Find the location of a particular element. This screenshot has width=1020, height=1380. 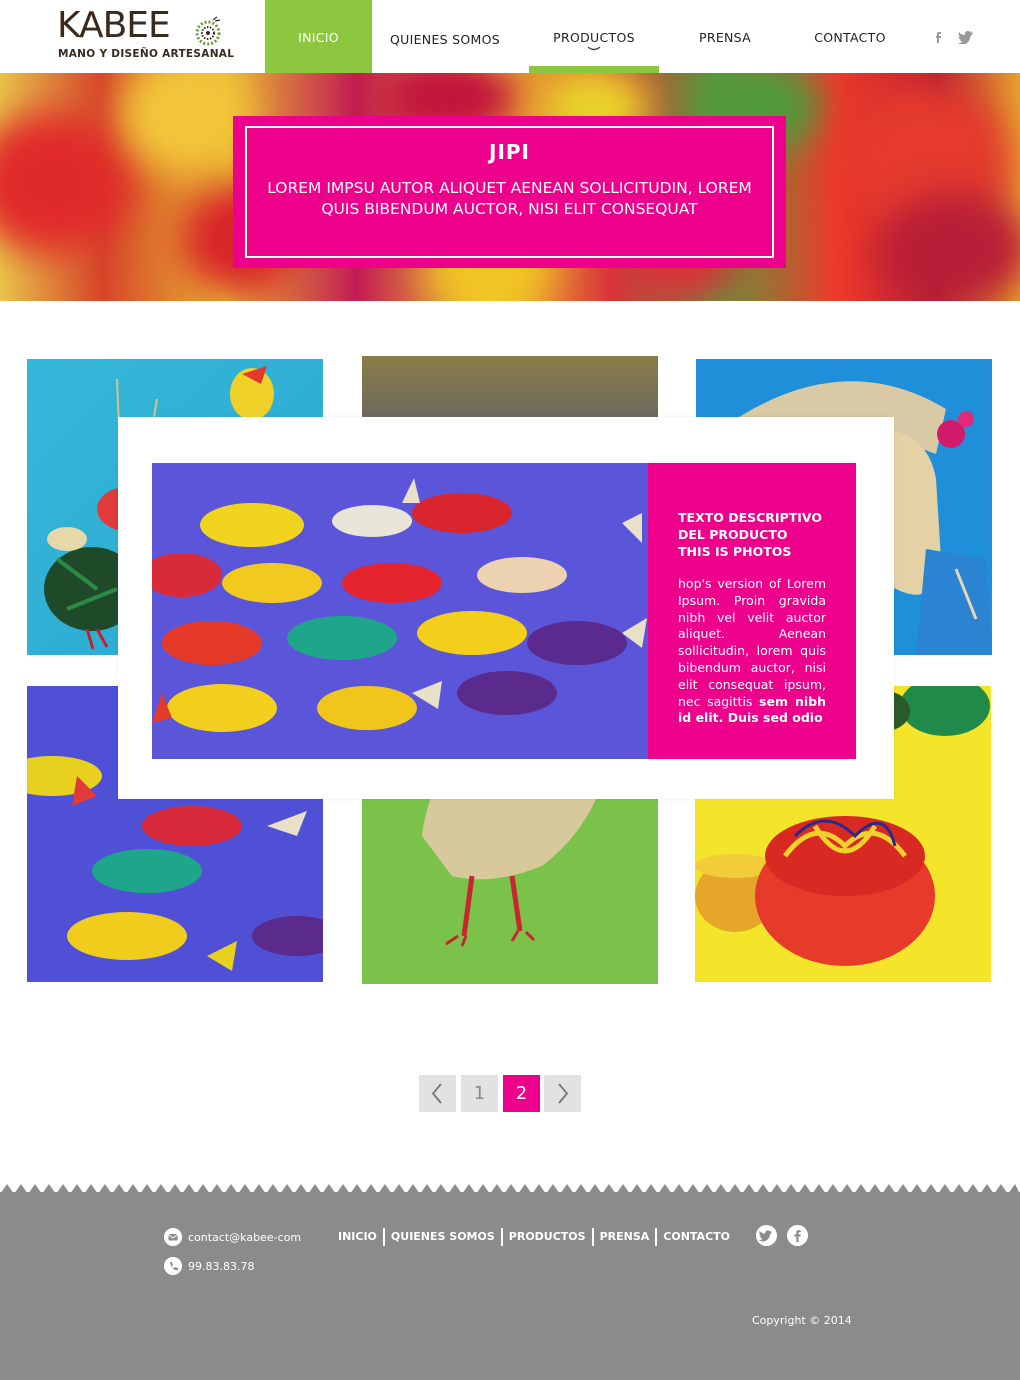

title-line: TEXTO DESCRIPTIVO is located at coordinates (750, 517).